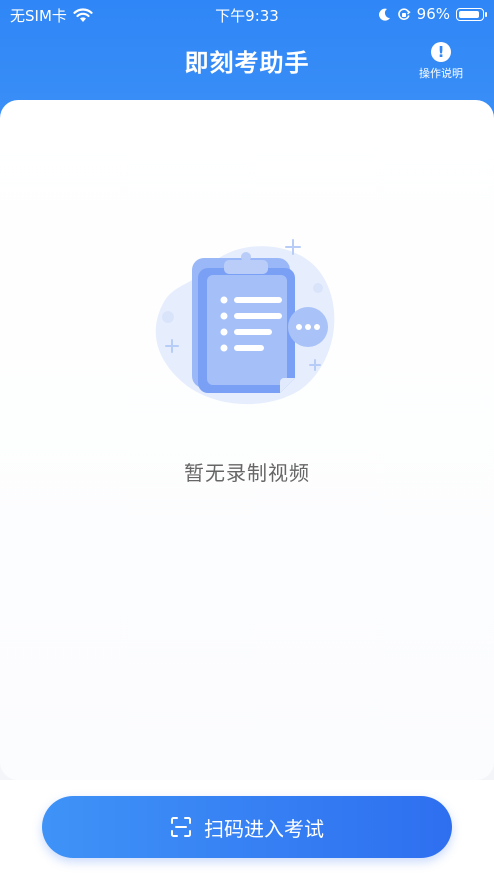 Image resolution: width=494 pixels, height=880 pixels. I want to click on help-label: 操作说明, so click(441, 73).